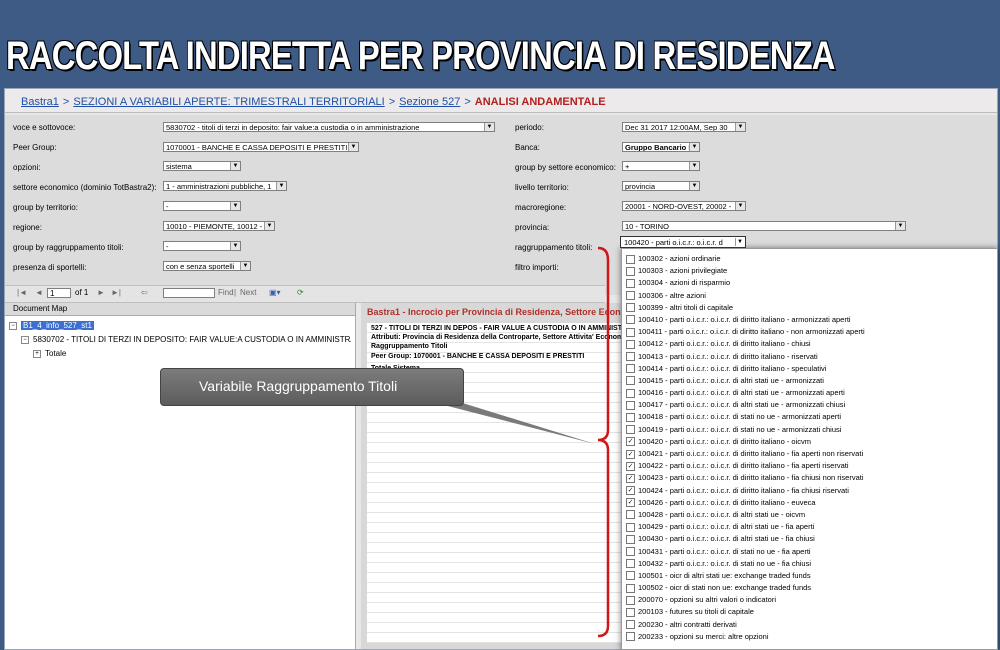  I want to click on raggruppamento-value: 100420 - parti o.i.c.r.: o.i.c.r. d, so click(673, 242).